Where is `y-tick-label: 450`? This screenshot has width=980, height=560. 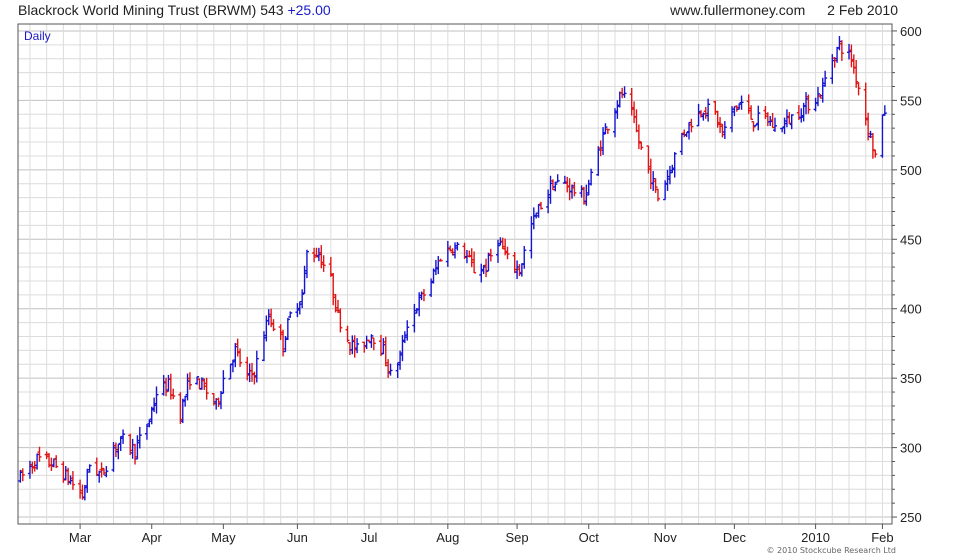 y-tick-label: 450 is located at coordinates (911, 239).